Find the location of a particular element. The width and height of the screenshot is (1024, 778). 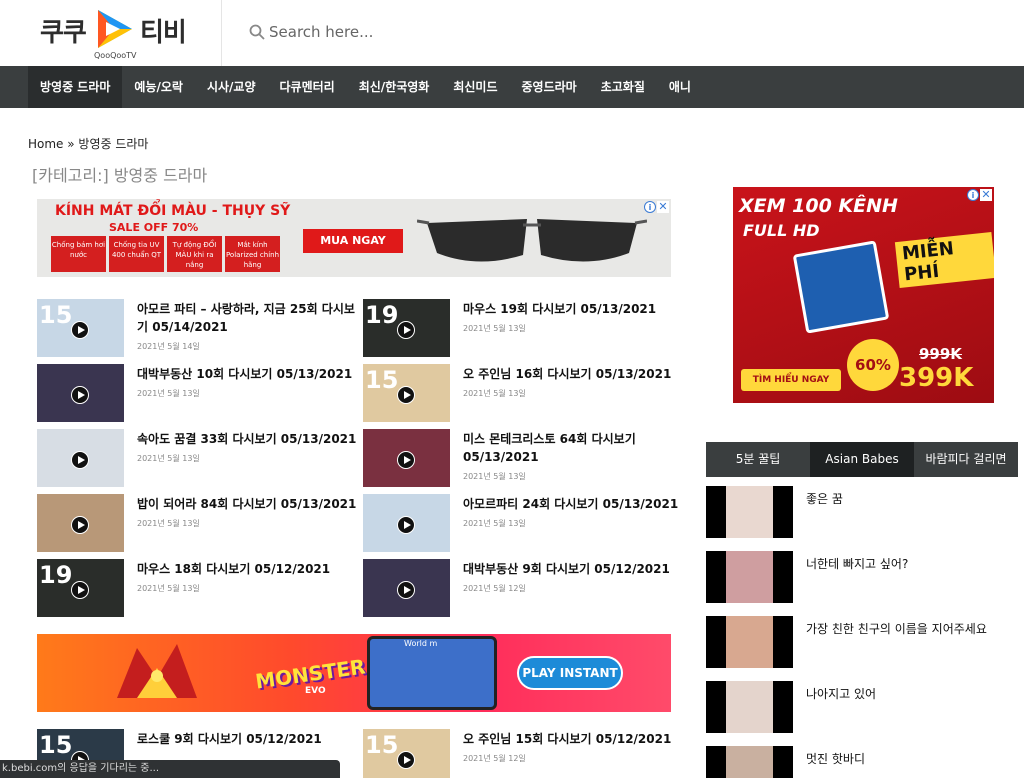

post-item: 아모르파티 24회 다시보기 05/13/2021 2021년 5월 13일 is located at coordinates (523, 528).